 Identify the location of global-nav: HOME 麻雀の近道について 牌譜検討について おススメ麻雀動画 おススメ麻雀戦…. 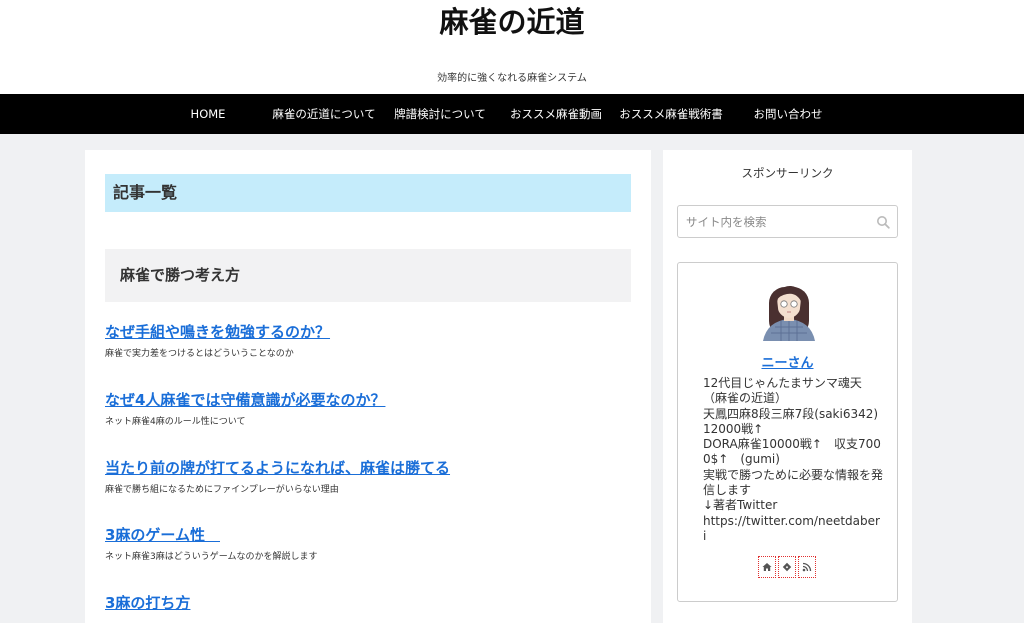
(512, 114).